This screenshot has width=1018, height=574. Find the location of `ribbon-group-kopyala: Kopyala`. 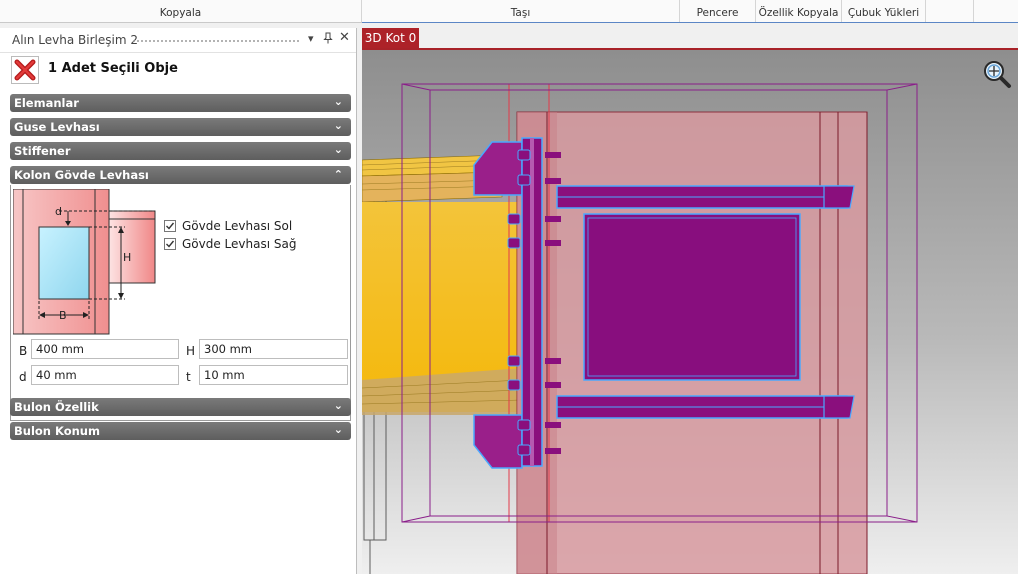

ribbon-group-kopyala: Kopyala is located at coordinates (181, 11).